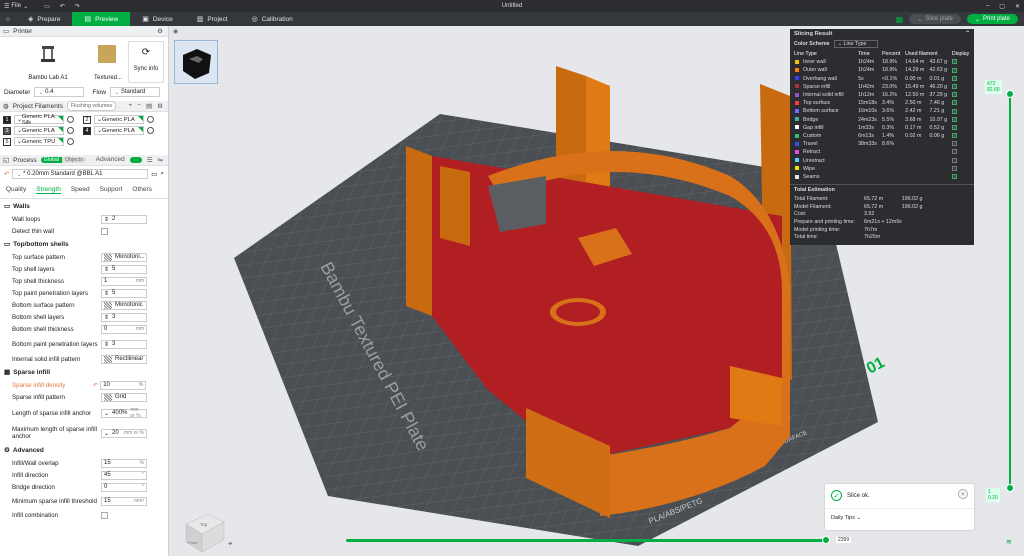 The height and width of the screenshot is (556, 1024). I want to click on infill-dir-input: 45 °, so click(124, 475).